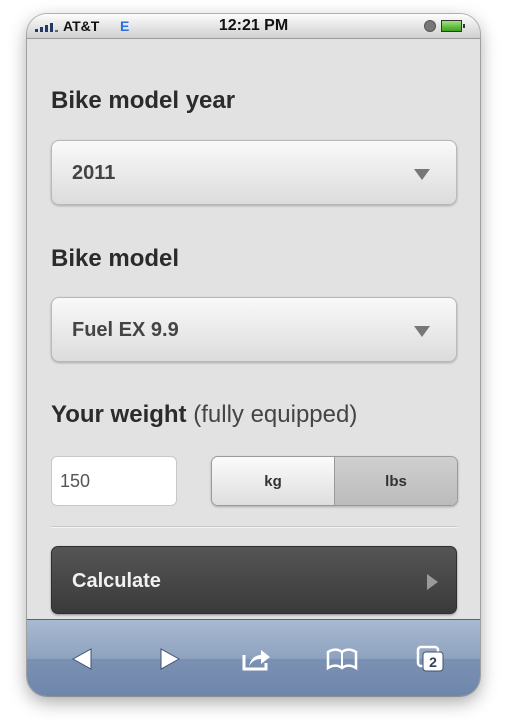 This screenshot has height=720, width=507. What do you see at coordinates (453, 26) in the screenshot?
I see `battery-icon` at bounding box center [453, 26].